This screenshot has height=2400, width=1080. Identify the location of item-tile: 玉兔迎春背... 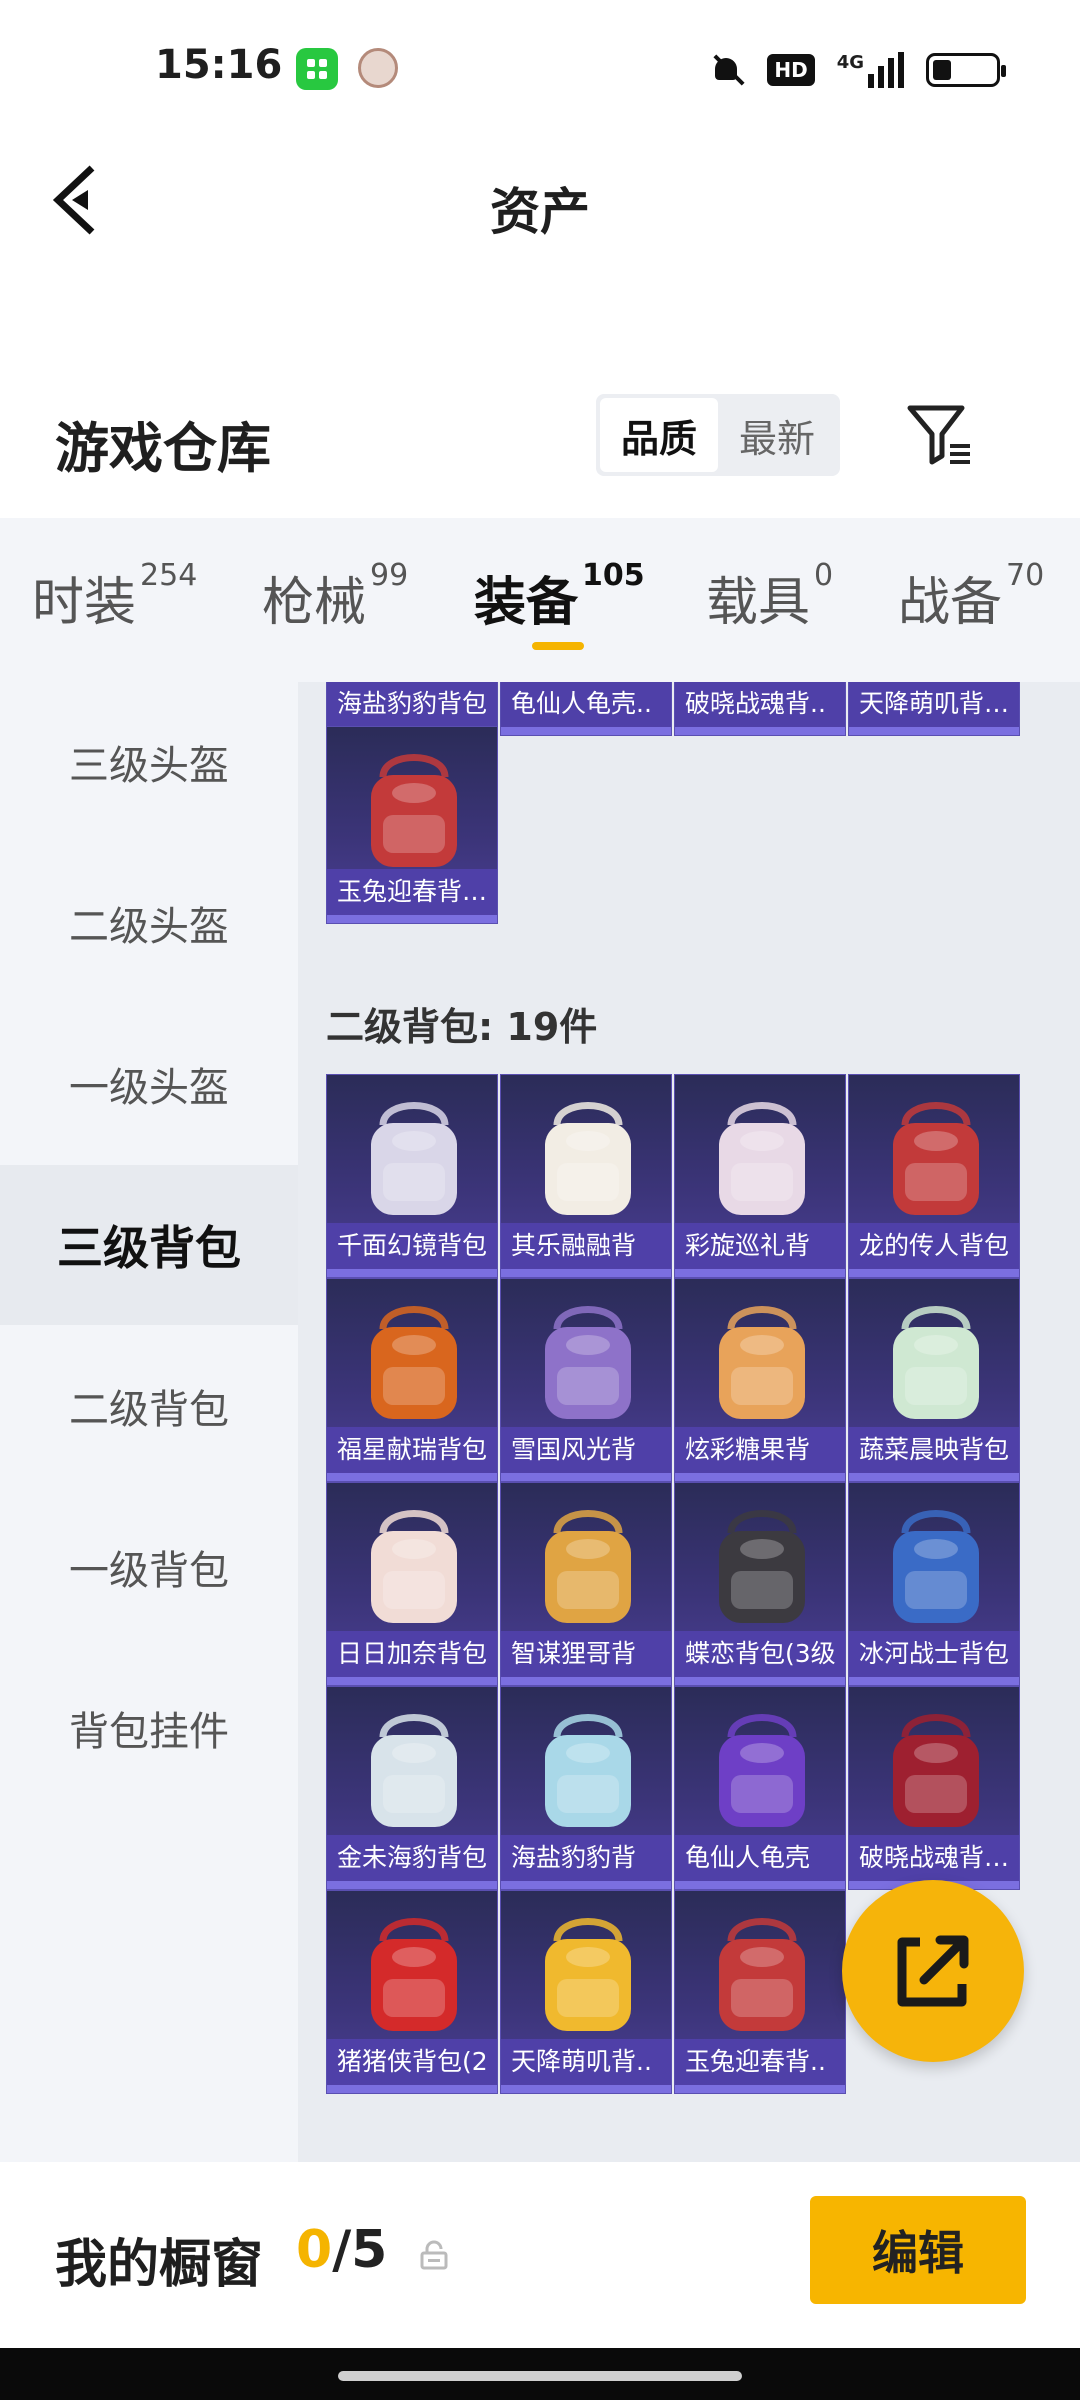
(760, 1992).